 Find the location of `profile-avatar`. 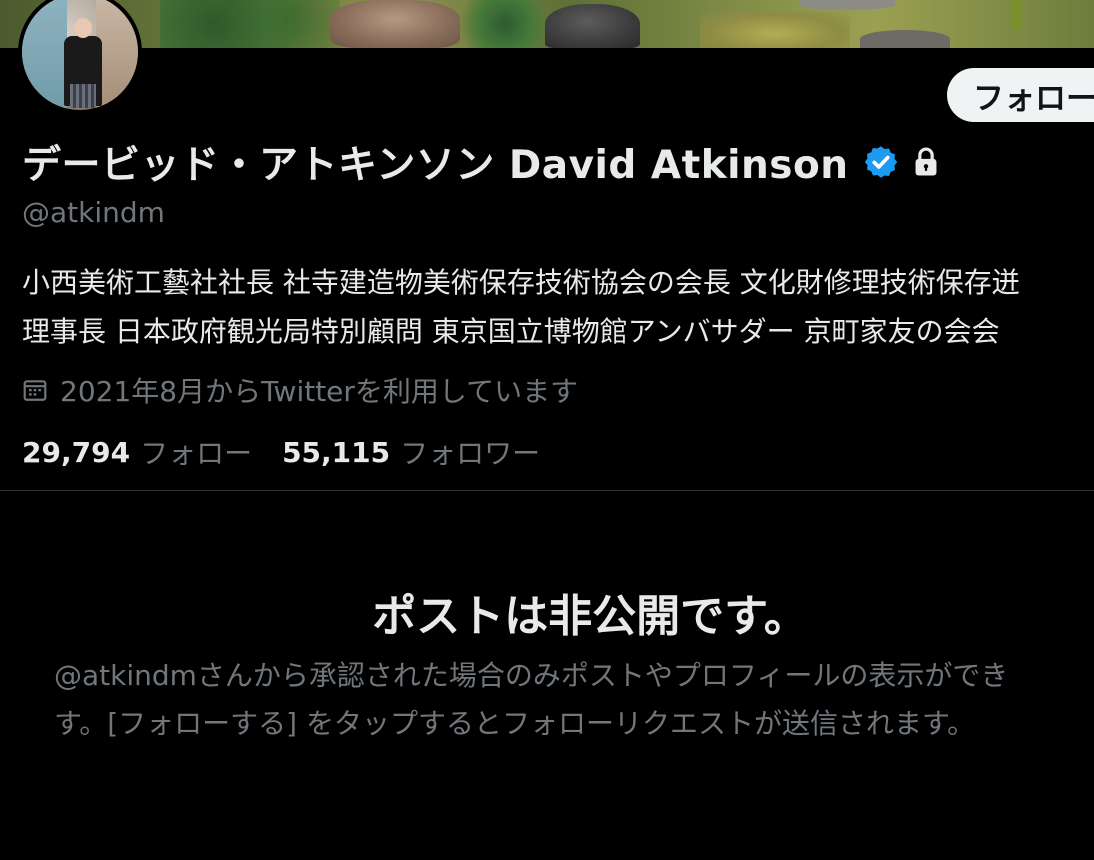

profile-avatar is located at coordinates (80, 57).